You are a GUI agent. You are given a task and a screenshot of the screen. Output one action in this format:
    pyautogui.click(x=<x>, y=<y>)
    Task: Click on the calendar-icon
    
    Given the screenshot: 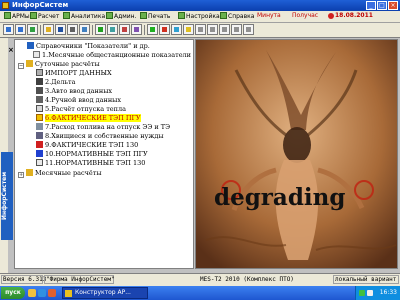 What is the action you would take?
    pyautogui.click(x=331, y=16)
    